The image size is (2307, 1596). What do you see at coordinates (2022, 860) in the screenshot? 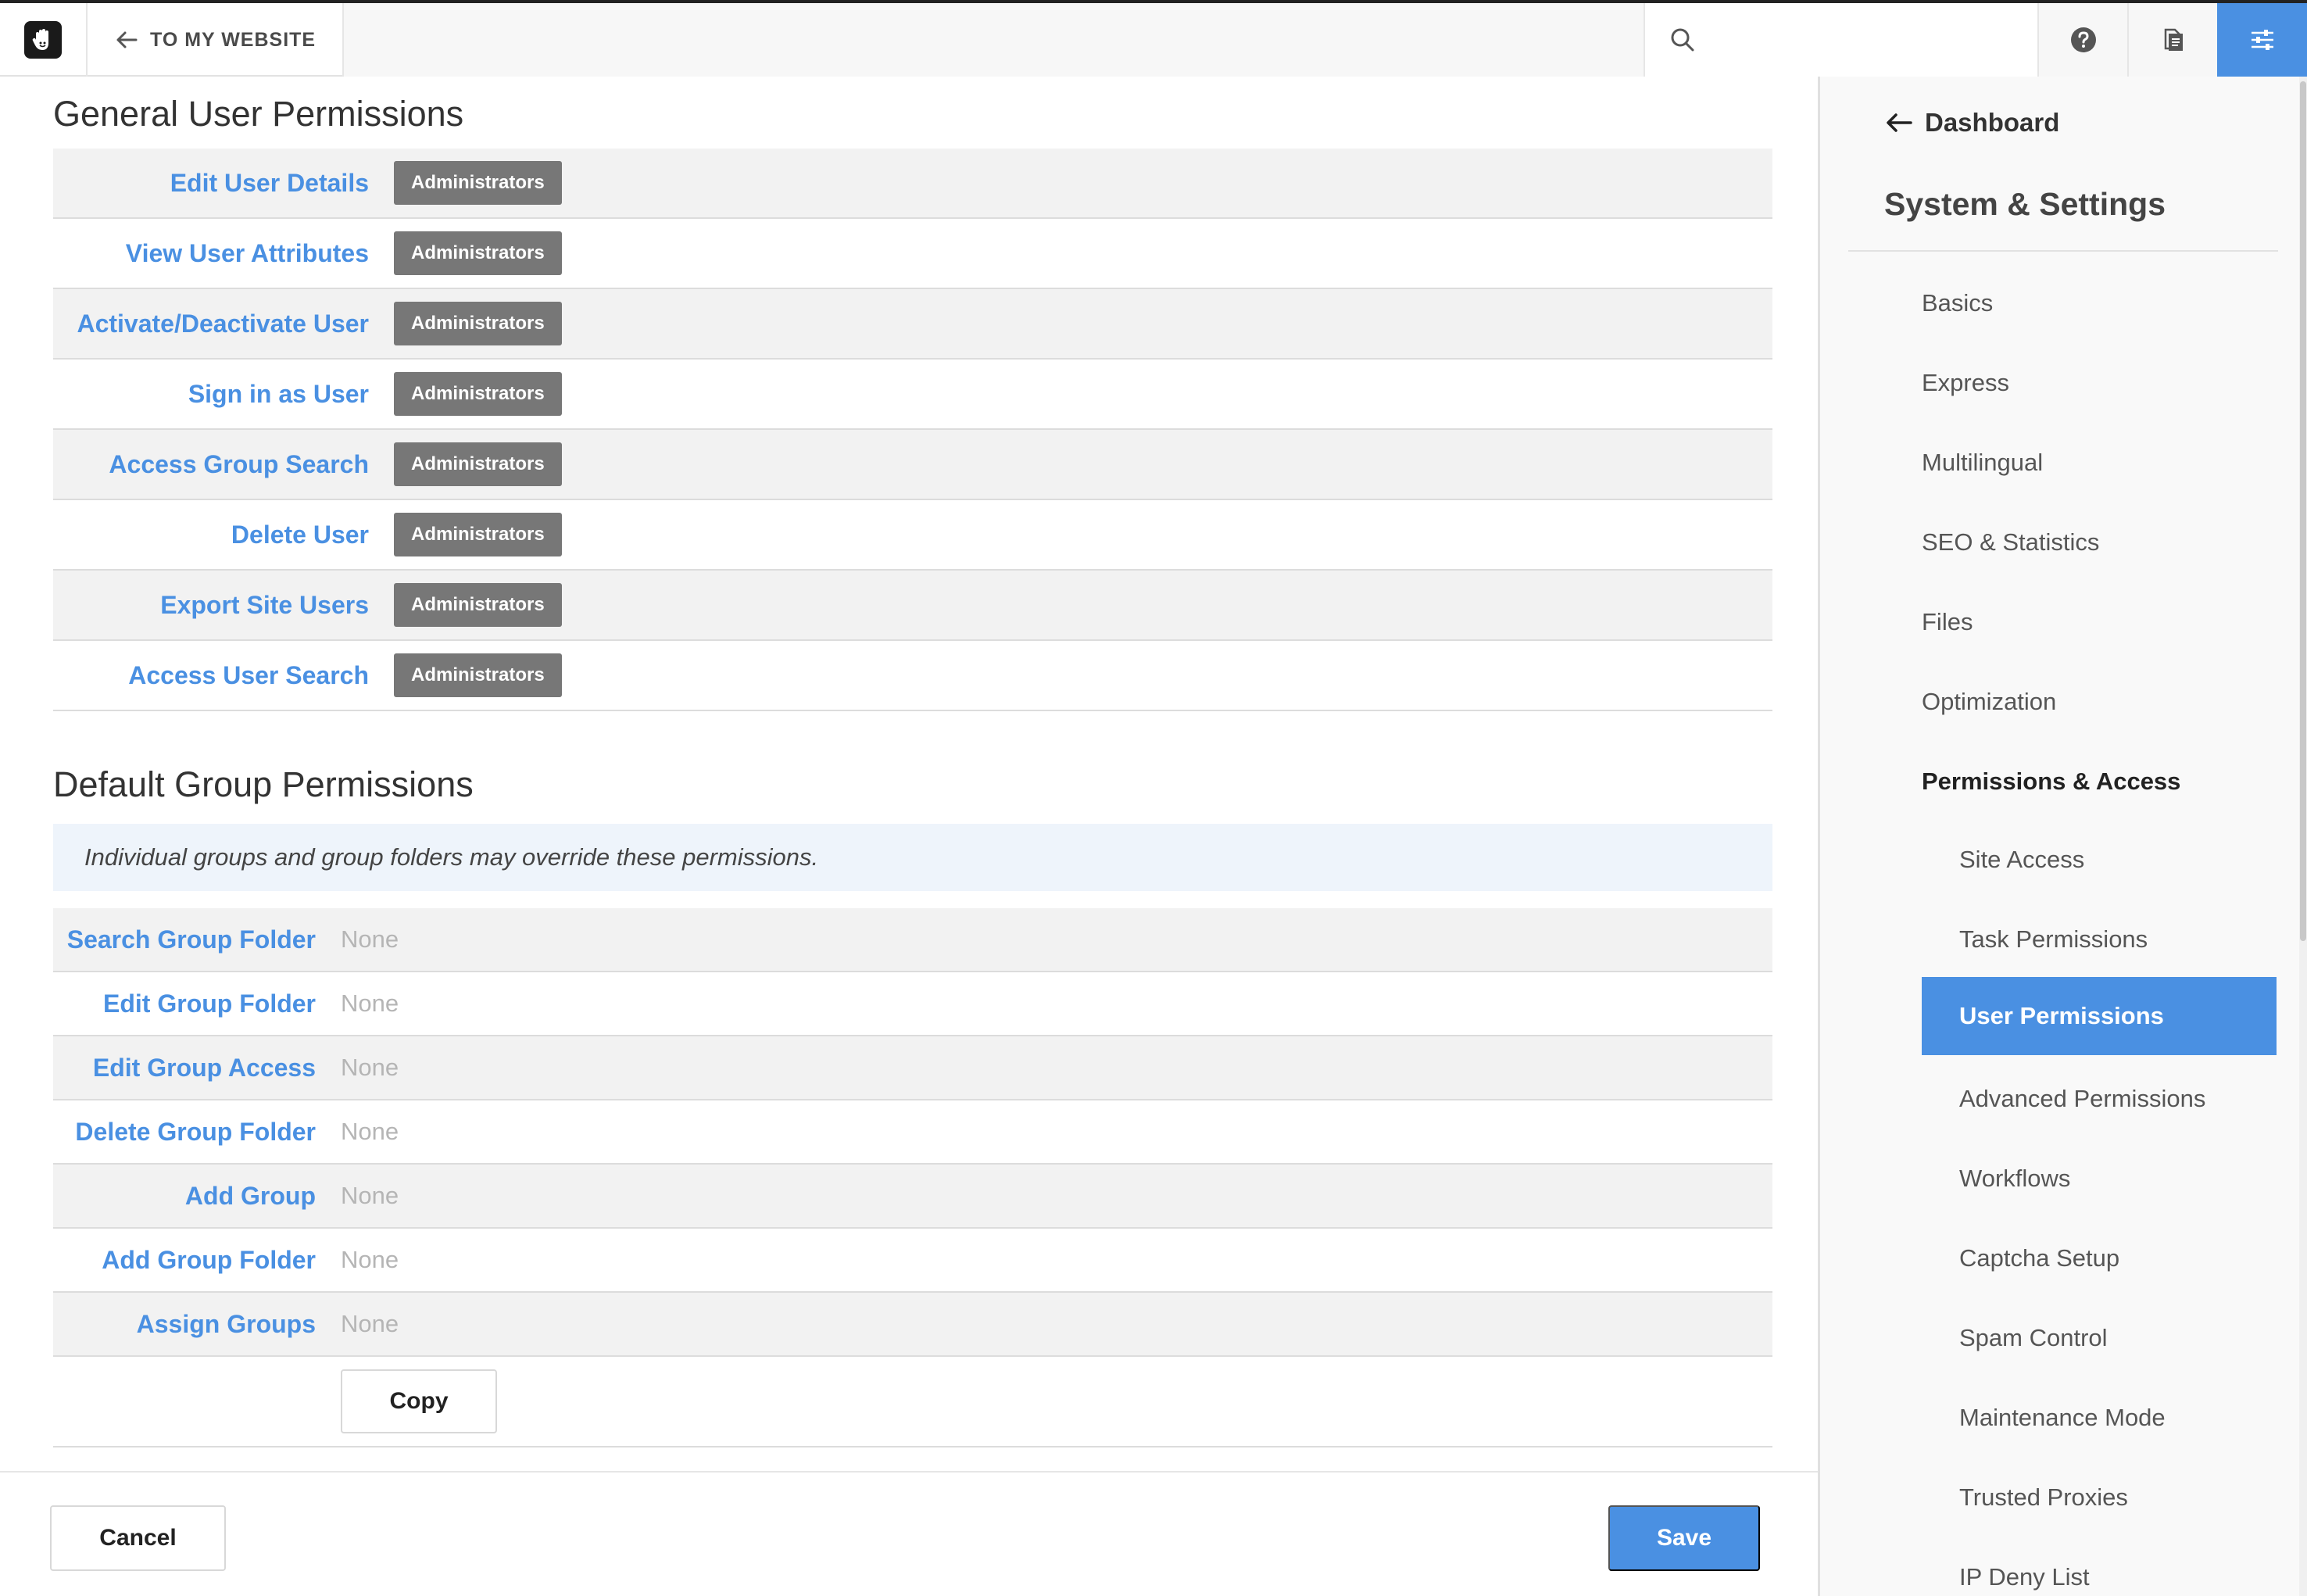
I see `sidebar-subitem-site-access: Site Access` at bounding box center [2022, 860].